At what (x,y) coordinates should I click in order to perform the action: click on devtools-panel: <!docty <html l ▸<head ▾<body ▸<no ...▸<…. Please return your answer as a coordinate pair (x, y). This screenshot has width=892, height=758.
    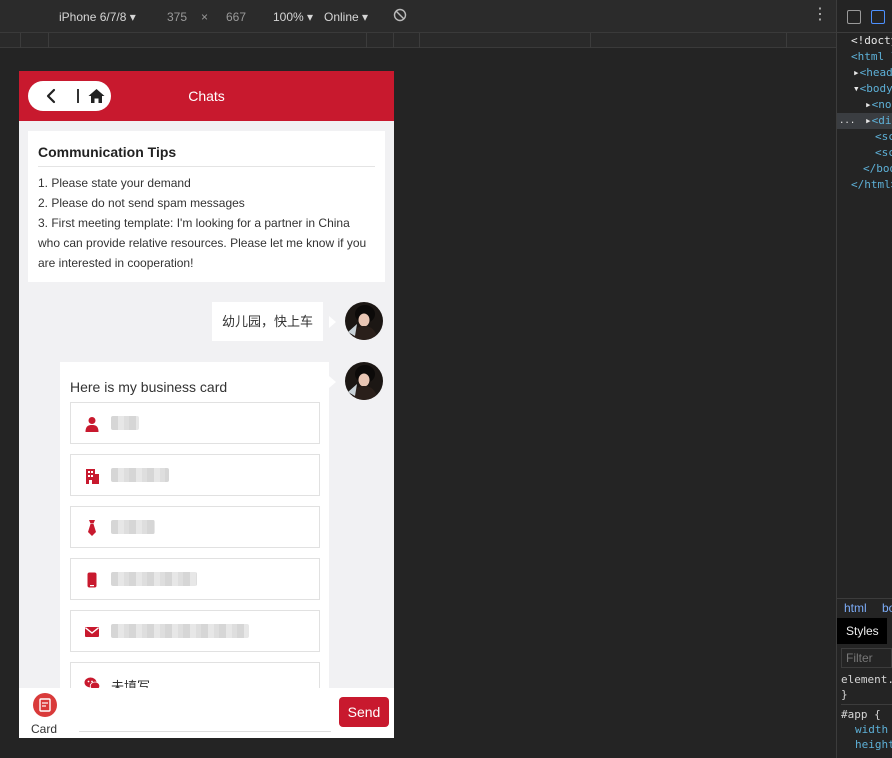
    Looking at the image, I should click on (864, 379).